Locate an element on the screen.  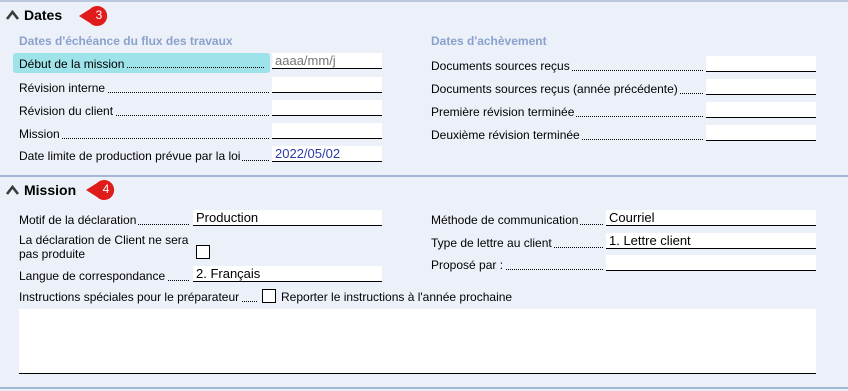
deuxieme-revision-label: Deuxième révision terminée is located at coordinates (506, 135).